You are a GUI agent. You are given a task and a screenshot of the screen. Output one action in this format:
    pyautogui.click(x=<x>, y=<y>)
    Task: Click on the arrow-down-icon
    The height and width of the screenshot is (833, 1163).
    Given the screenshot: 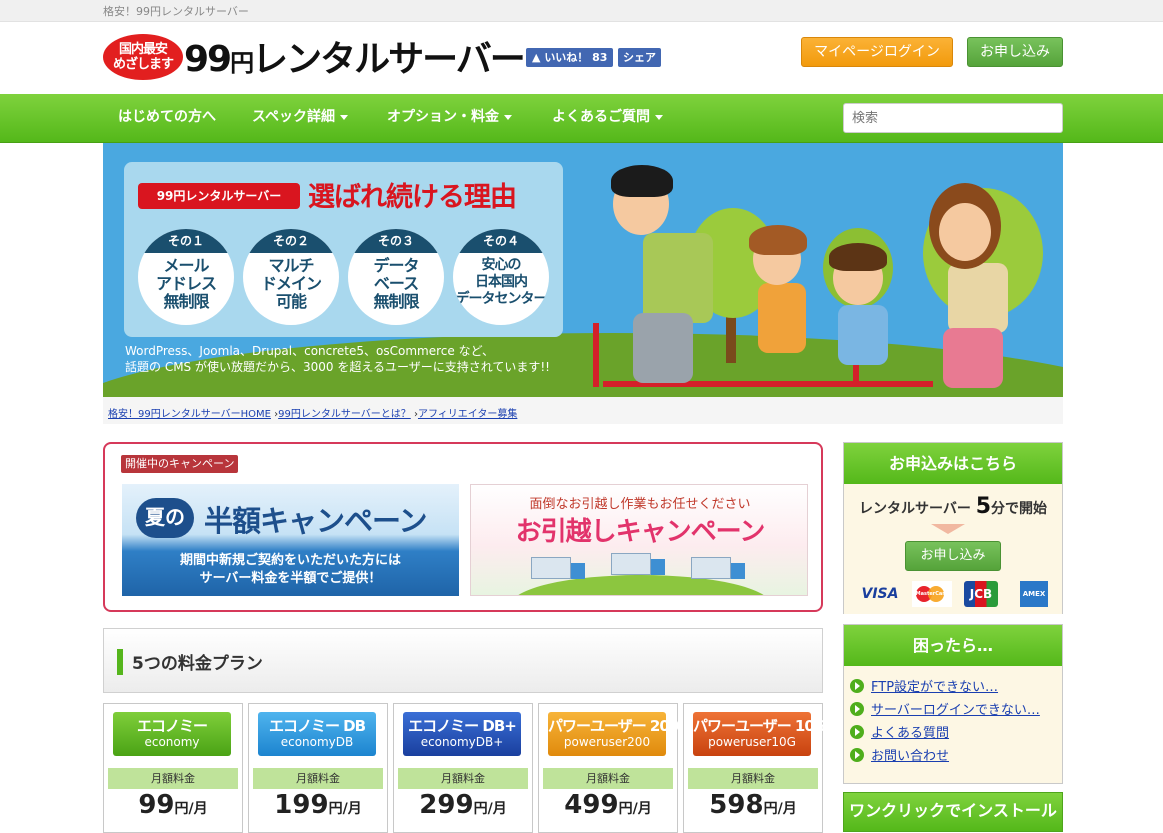 What is the action you would take?
    pyautogui.click(x=948, y=529)
    